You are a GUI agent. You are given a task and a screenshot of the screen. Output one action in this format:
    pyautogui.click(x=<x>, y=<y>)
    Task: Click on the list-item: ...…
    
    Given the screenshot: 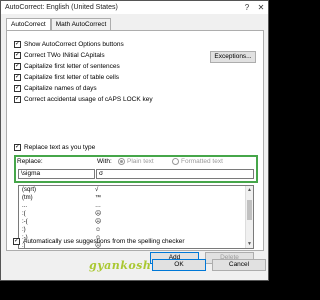 What is the action you would take?
    pyautogui.click(x=136, y=206)
    